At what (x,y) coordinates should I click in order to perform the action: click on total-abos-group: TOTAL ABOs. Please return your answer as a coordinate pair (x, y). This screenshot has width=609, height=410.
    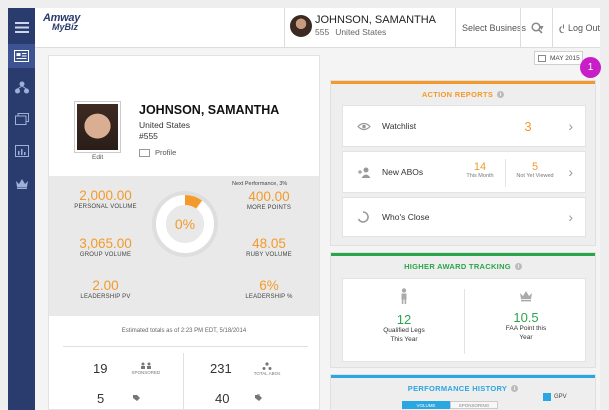
    Looking at the image, I should click on (267, 368).